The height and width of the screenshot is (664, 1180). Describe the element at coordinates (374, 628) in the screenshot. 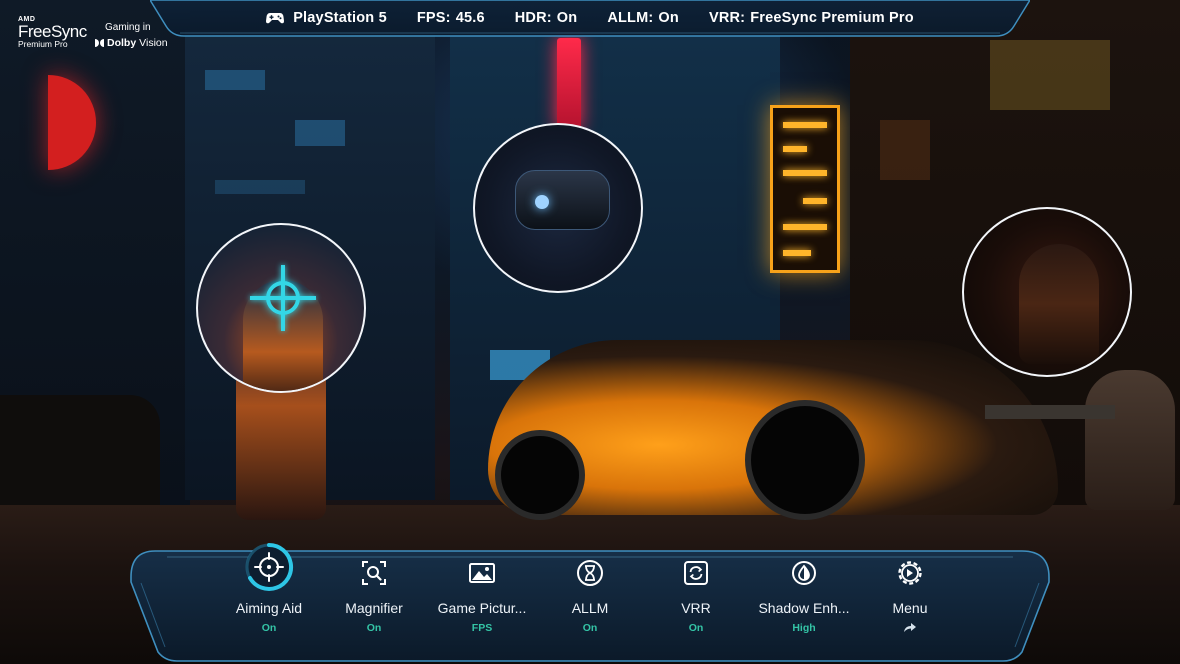

I see `magnifier-value: On` at that location.